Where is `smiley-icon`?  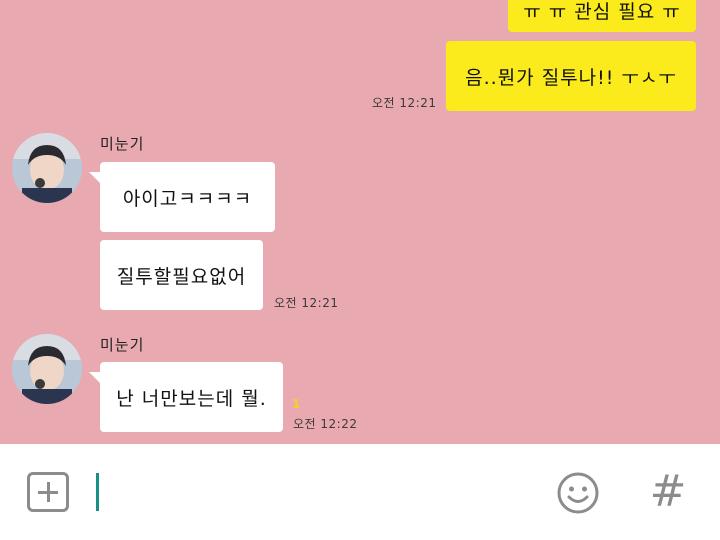 smiley-icon is located at coordinates (578, 493).